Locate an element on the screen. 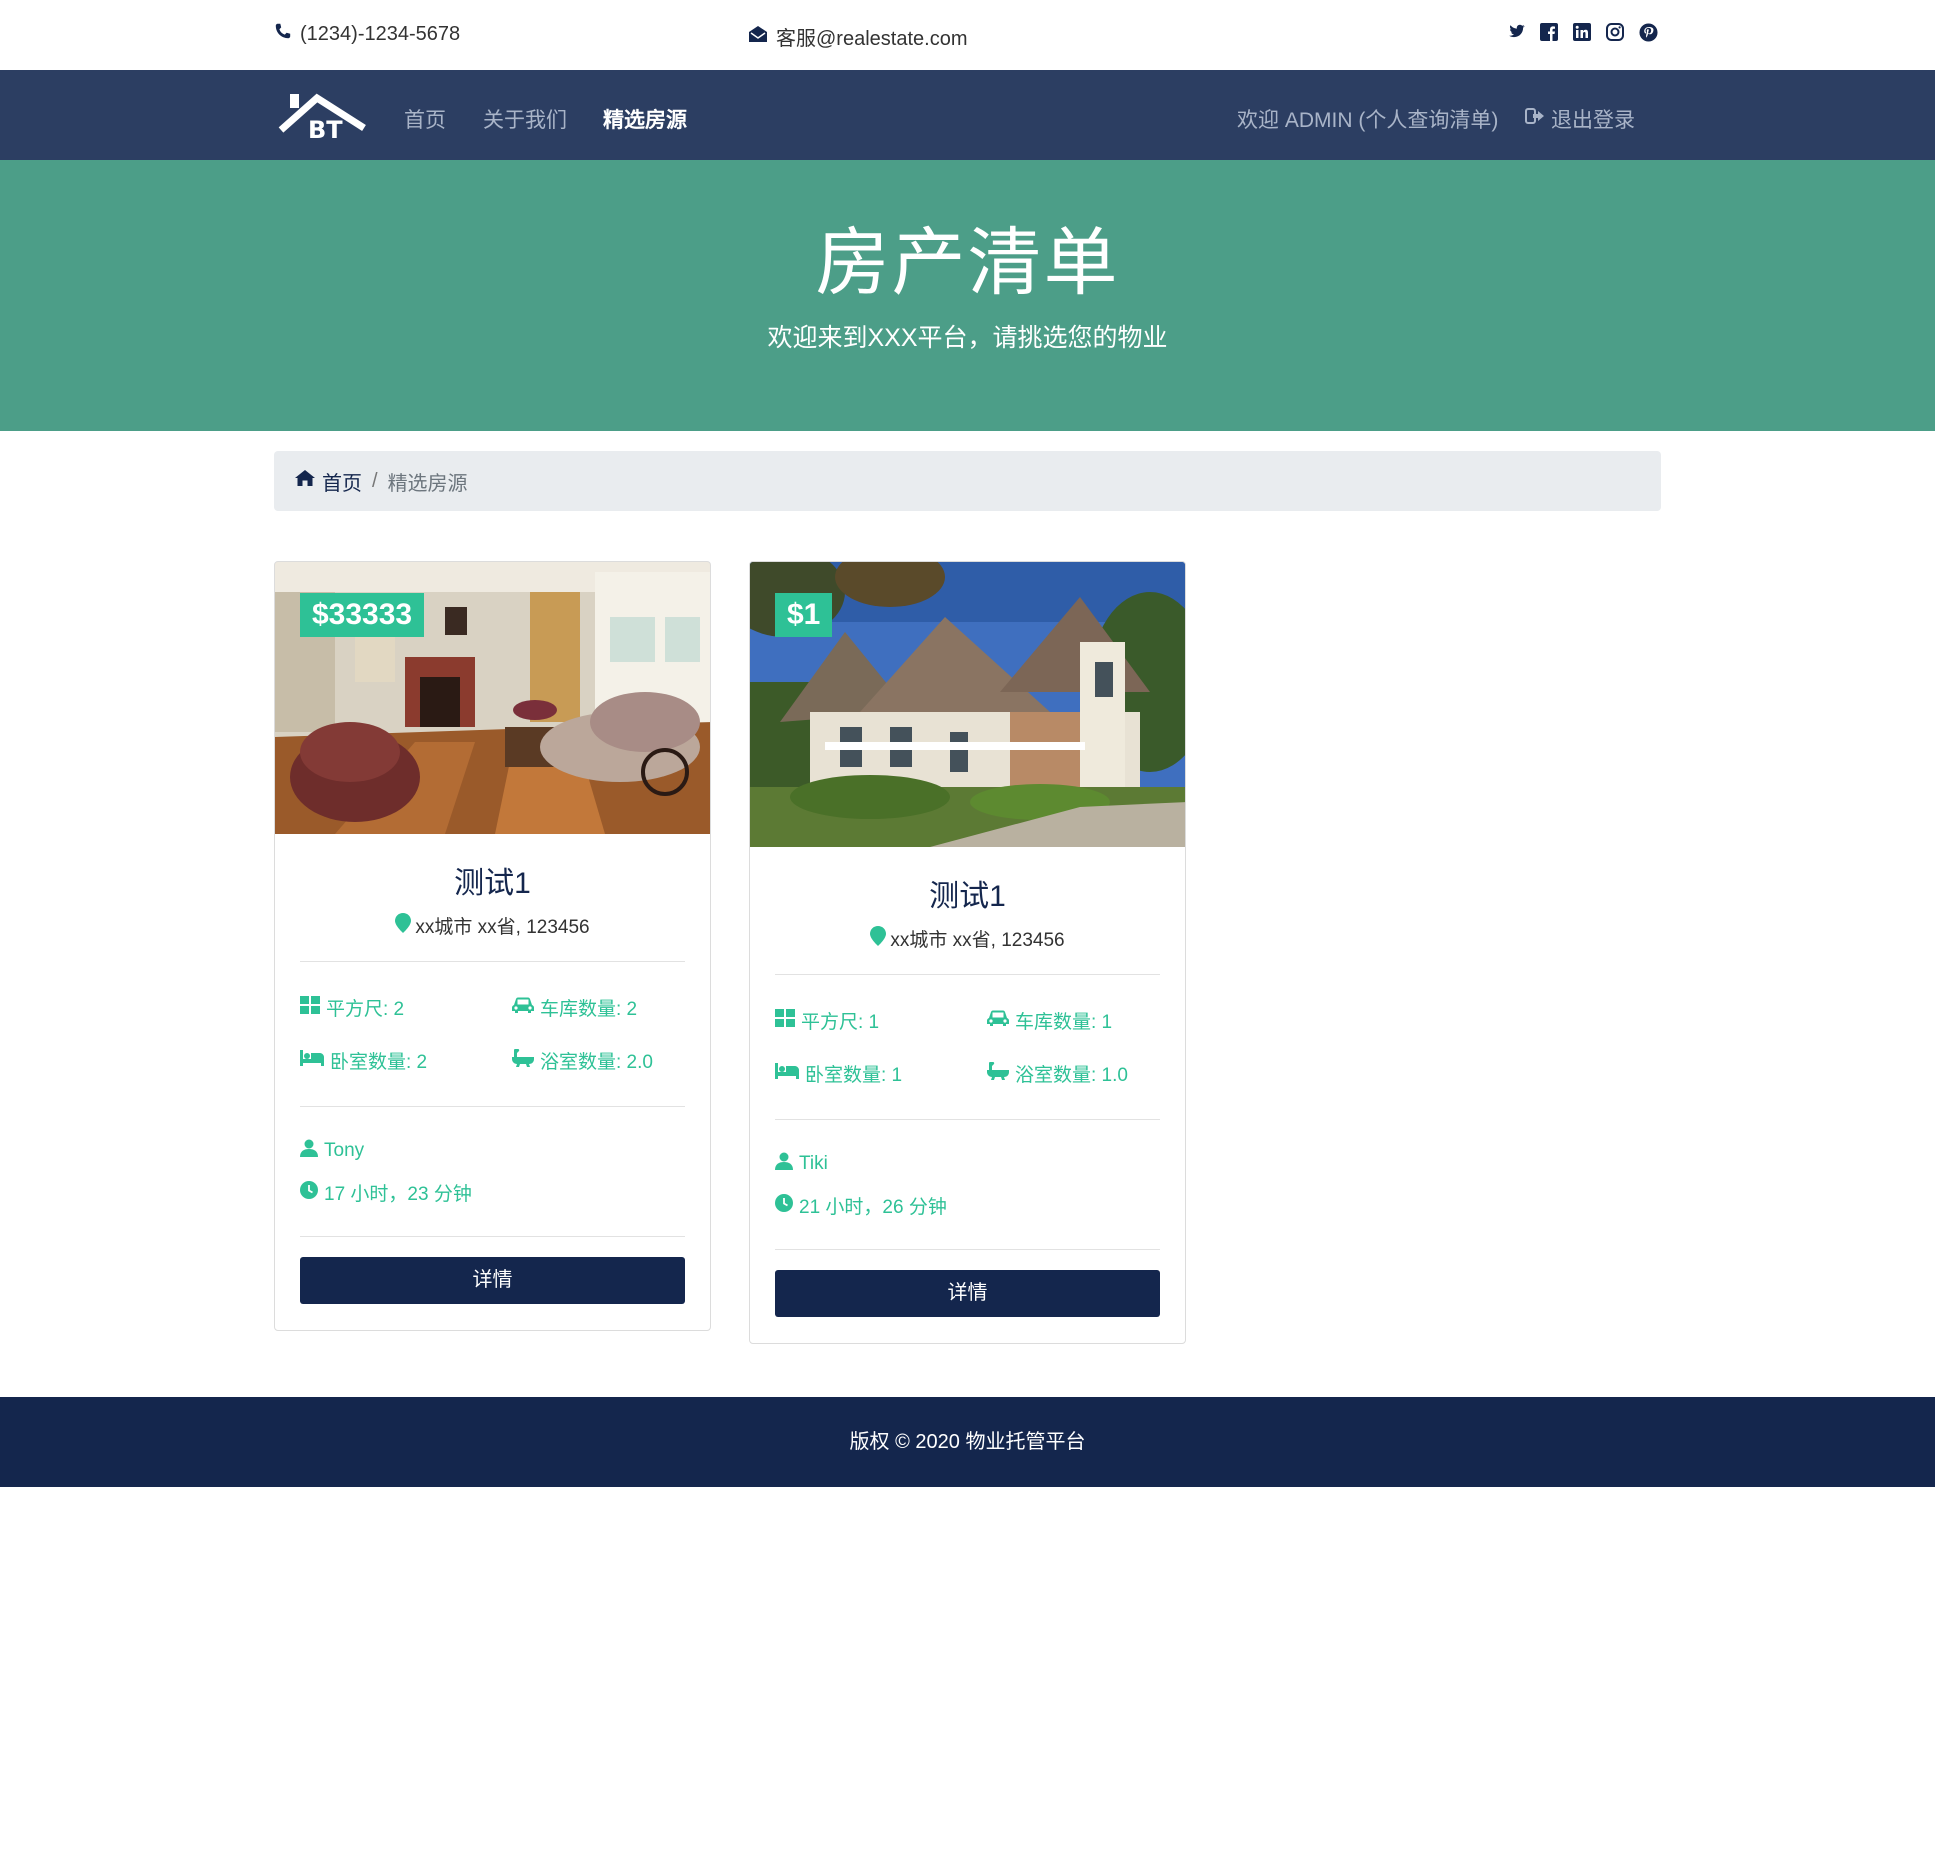 The height and width of the screenshot is (1859, 1935). stat-garage: 车库数量: 1 is located at coordinates (1086, 1020).